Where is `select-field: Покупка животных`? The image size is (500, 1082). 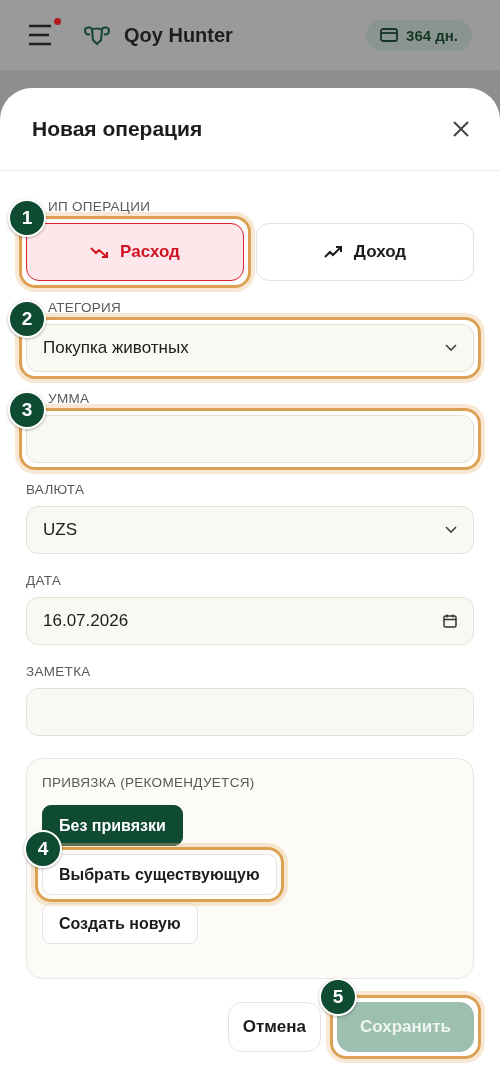 select-field: Покупка животных is located at coordinates (250, 348).